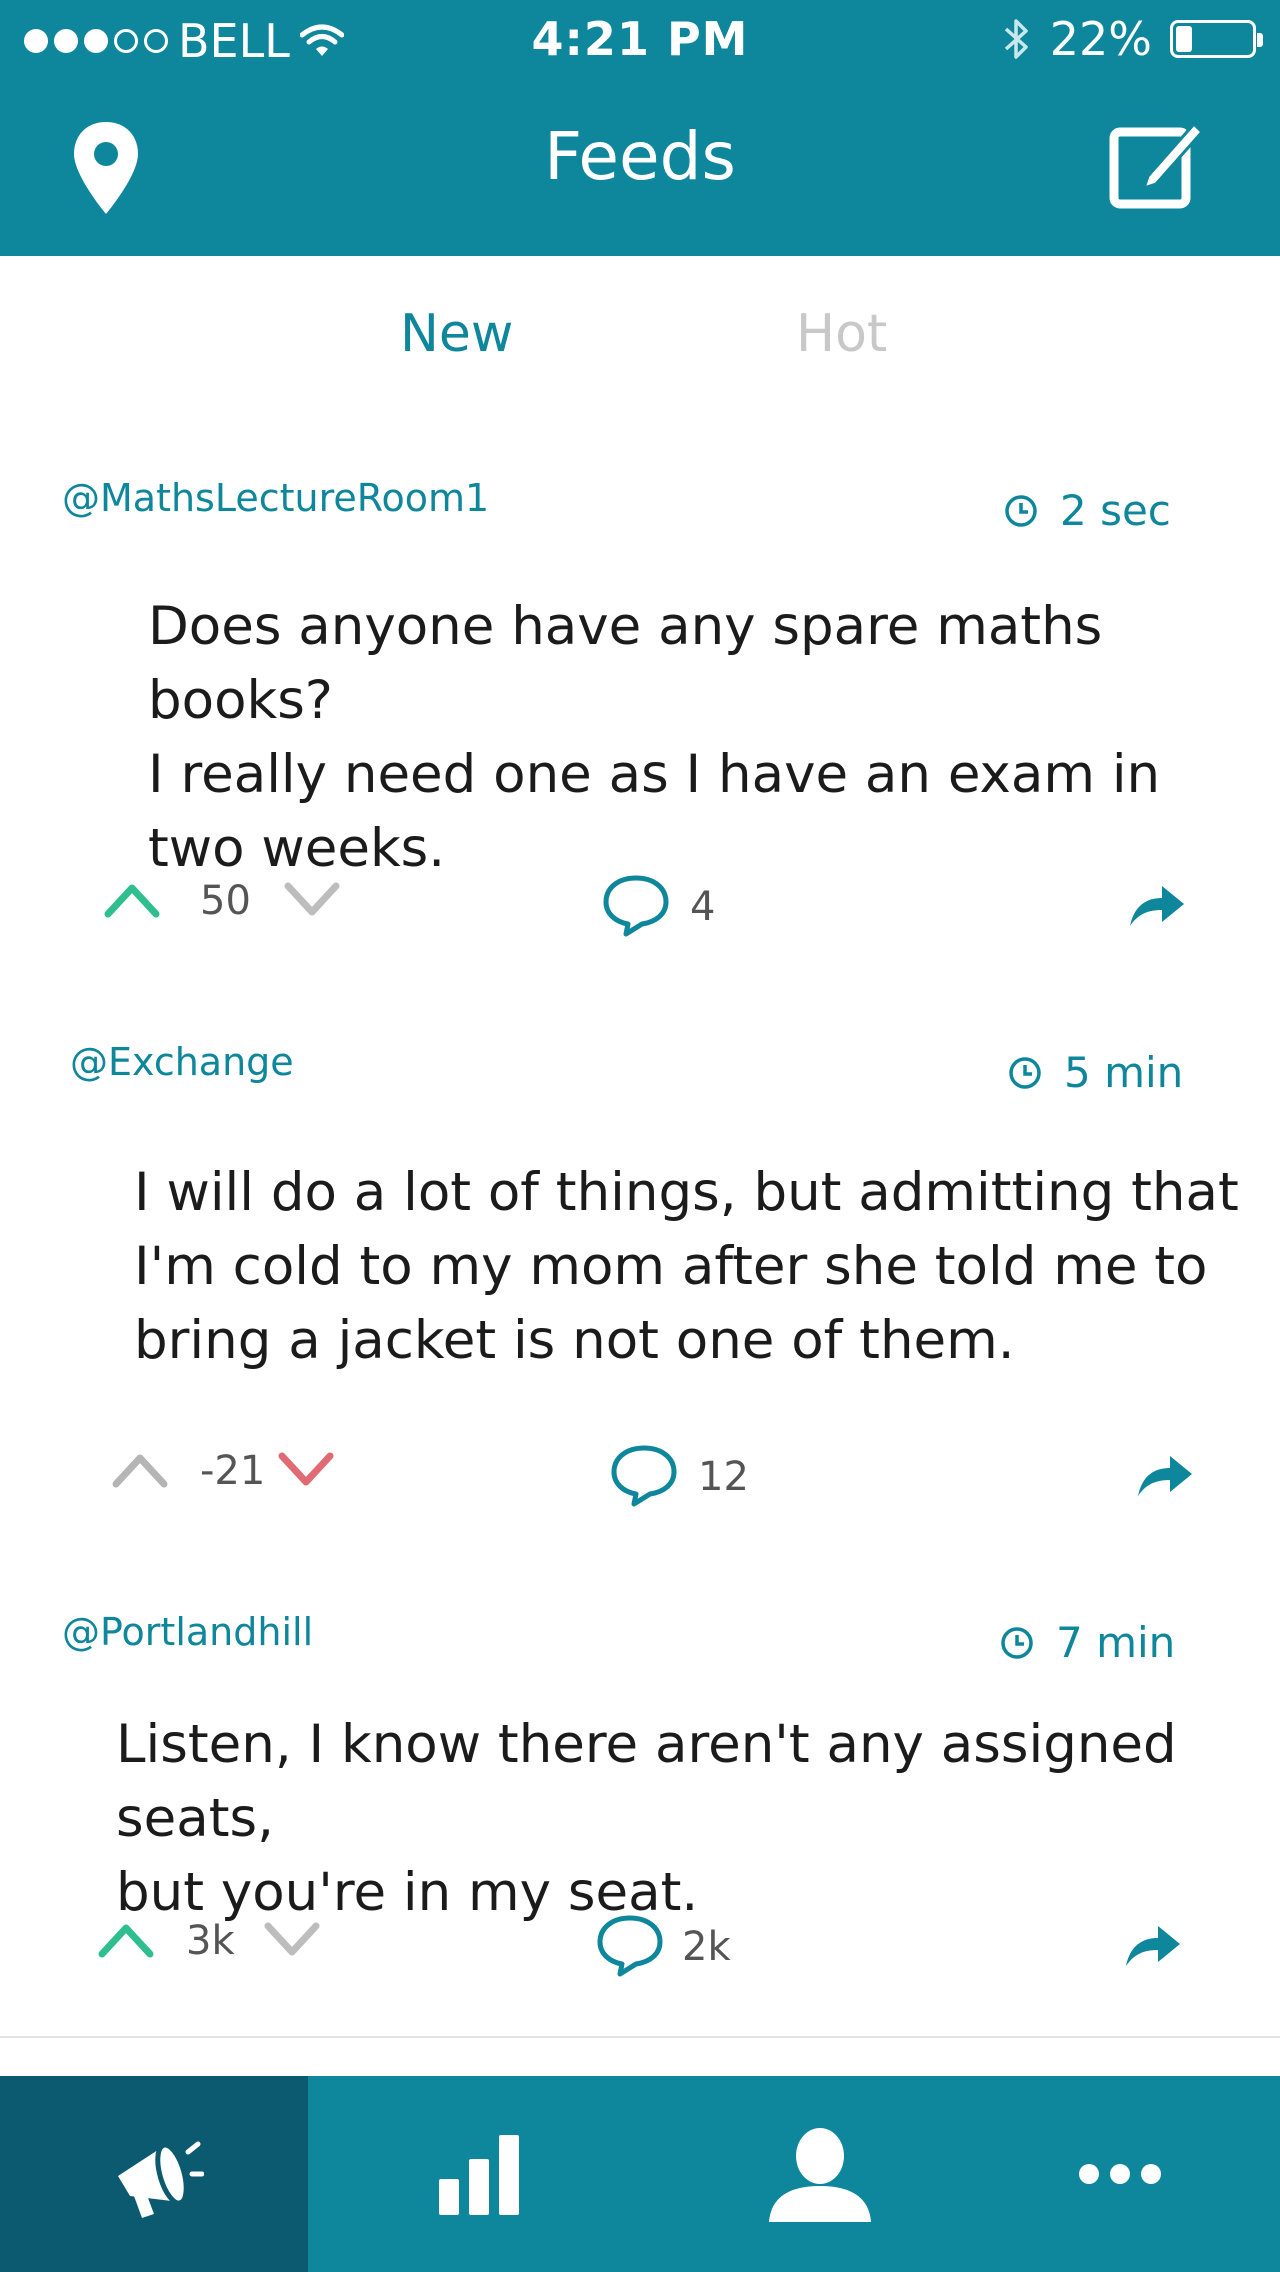 The width and height of the screenshot is (1280, 2272). What do you see at coordinates (456, 334) in the screenshot?
I see `tab-new: New` at bounding box center [456, 334].